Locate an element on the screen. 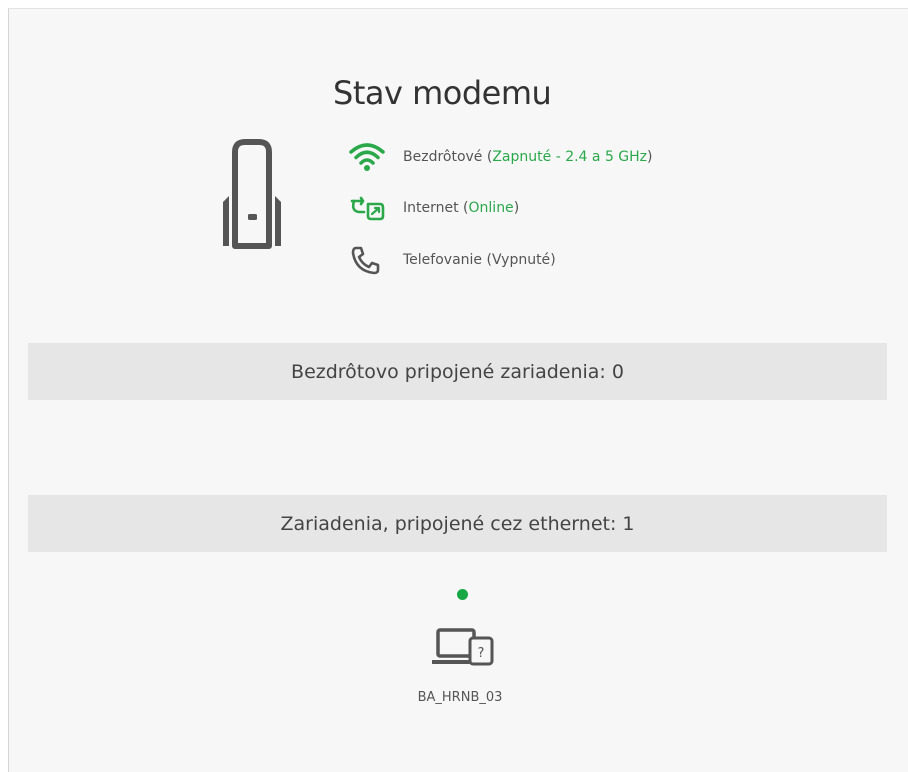 This screenshot has height=772, width=908. internet-label: Internet is located at coordinates (431, 208).